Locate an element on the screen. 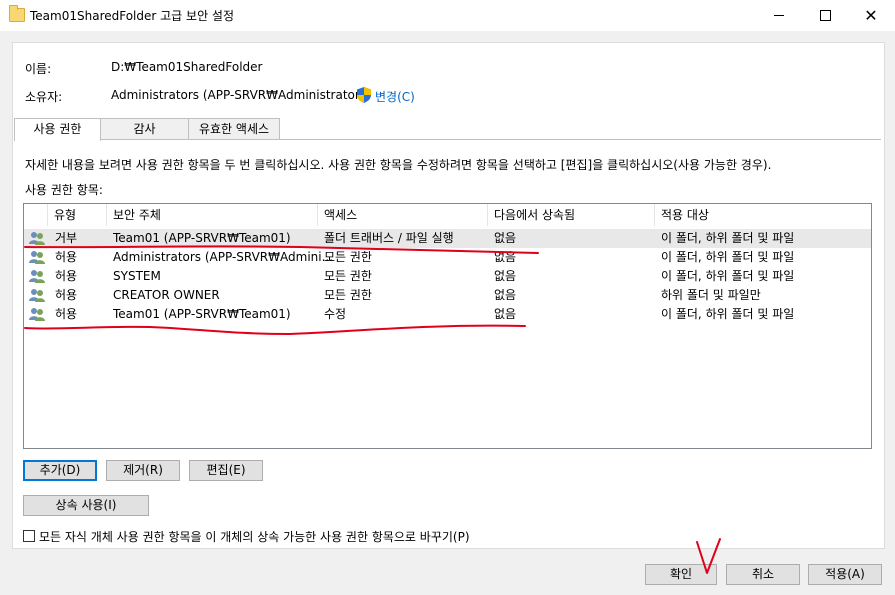  header-principal-label: 보안 주체 is located at coordinates (137, 215).